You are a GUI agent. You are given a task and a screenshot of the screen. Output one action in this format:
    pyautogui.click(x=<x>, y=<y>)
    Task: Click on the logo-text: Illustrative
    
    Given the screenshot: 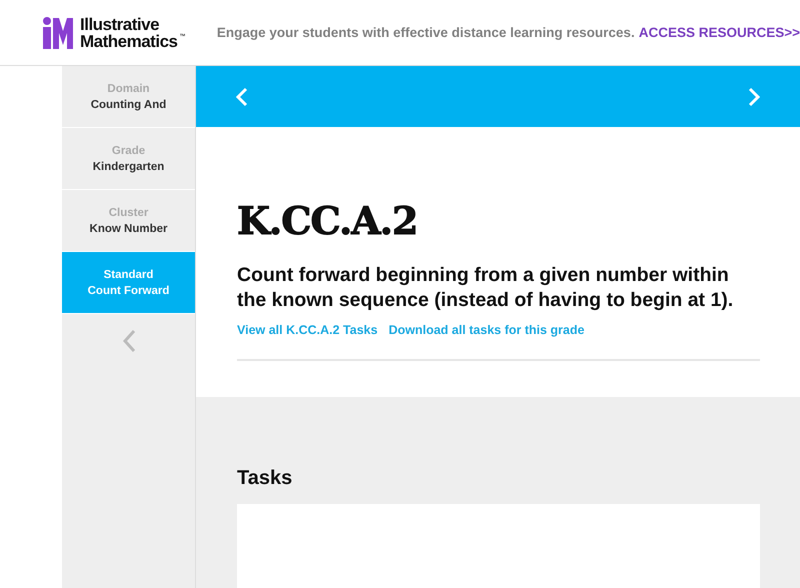 What is the action you would take?
    pyautogui.click(x=120, y=24)
    